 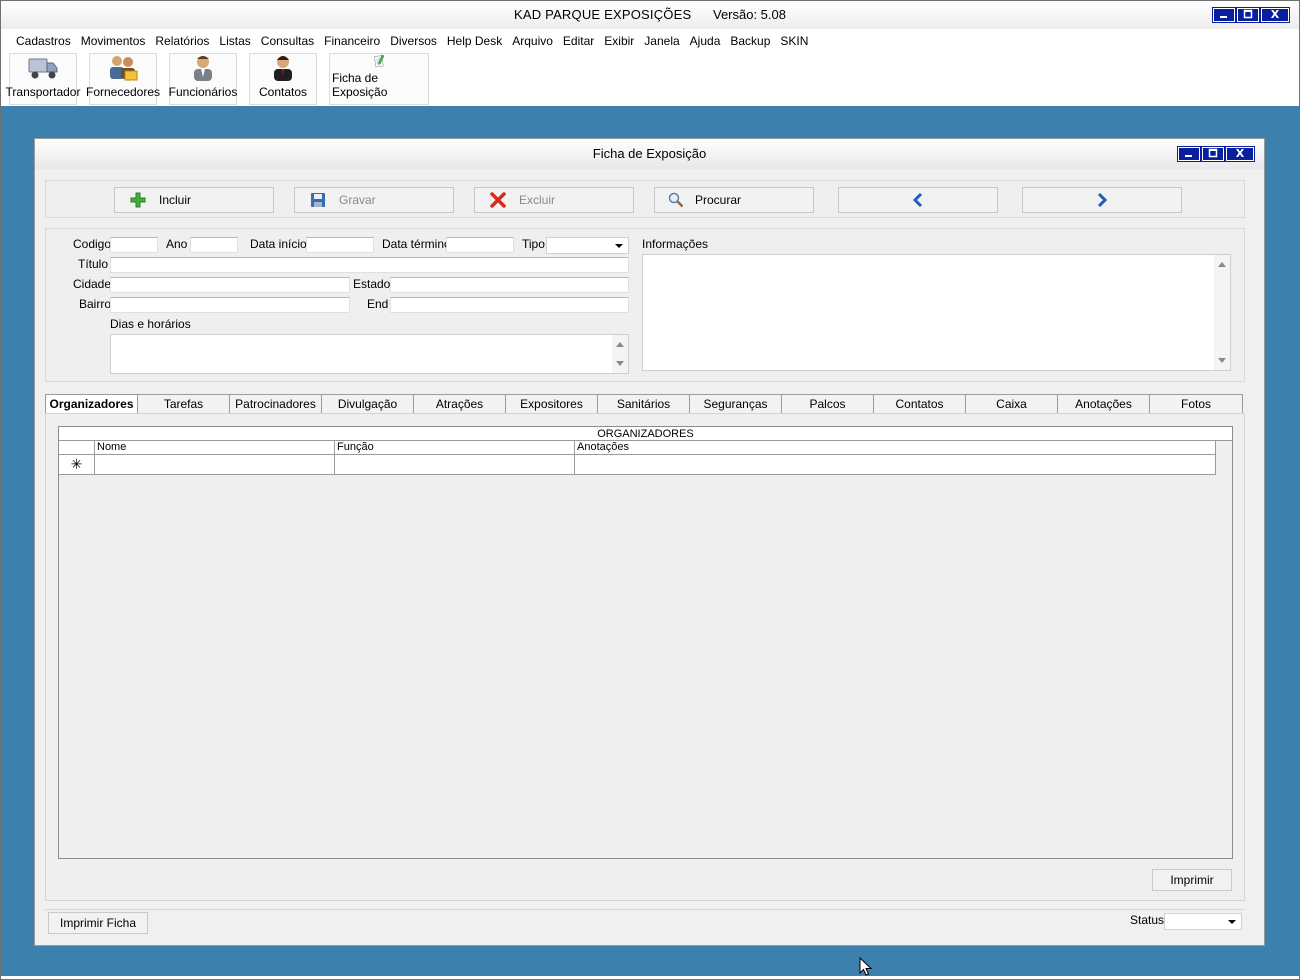 What do you see at coordinates (509, 285) in the screenshot?
I see `estado-field` at bounding box center [509, 285].